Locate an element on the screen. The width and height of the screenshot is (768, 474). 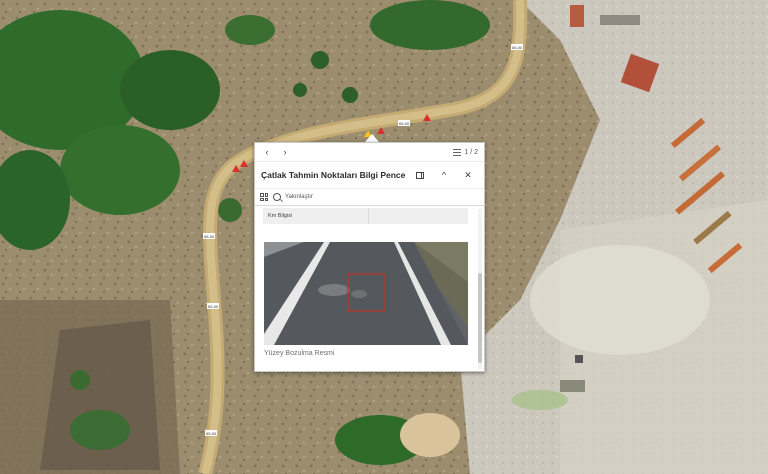
collapse-button: ^ is located at coordinates (444, 175).